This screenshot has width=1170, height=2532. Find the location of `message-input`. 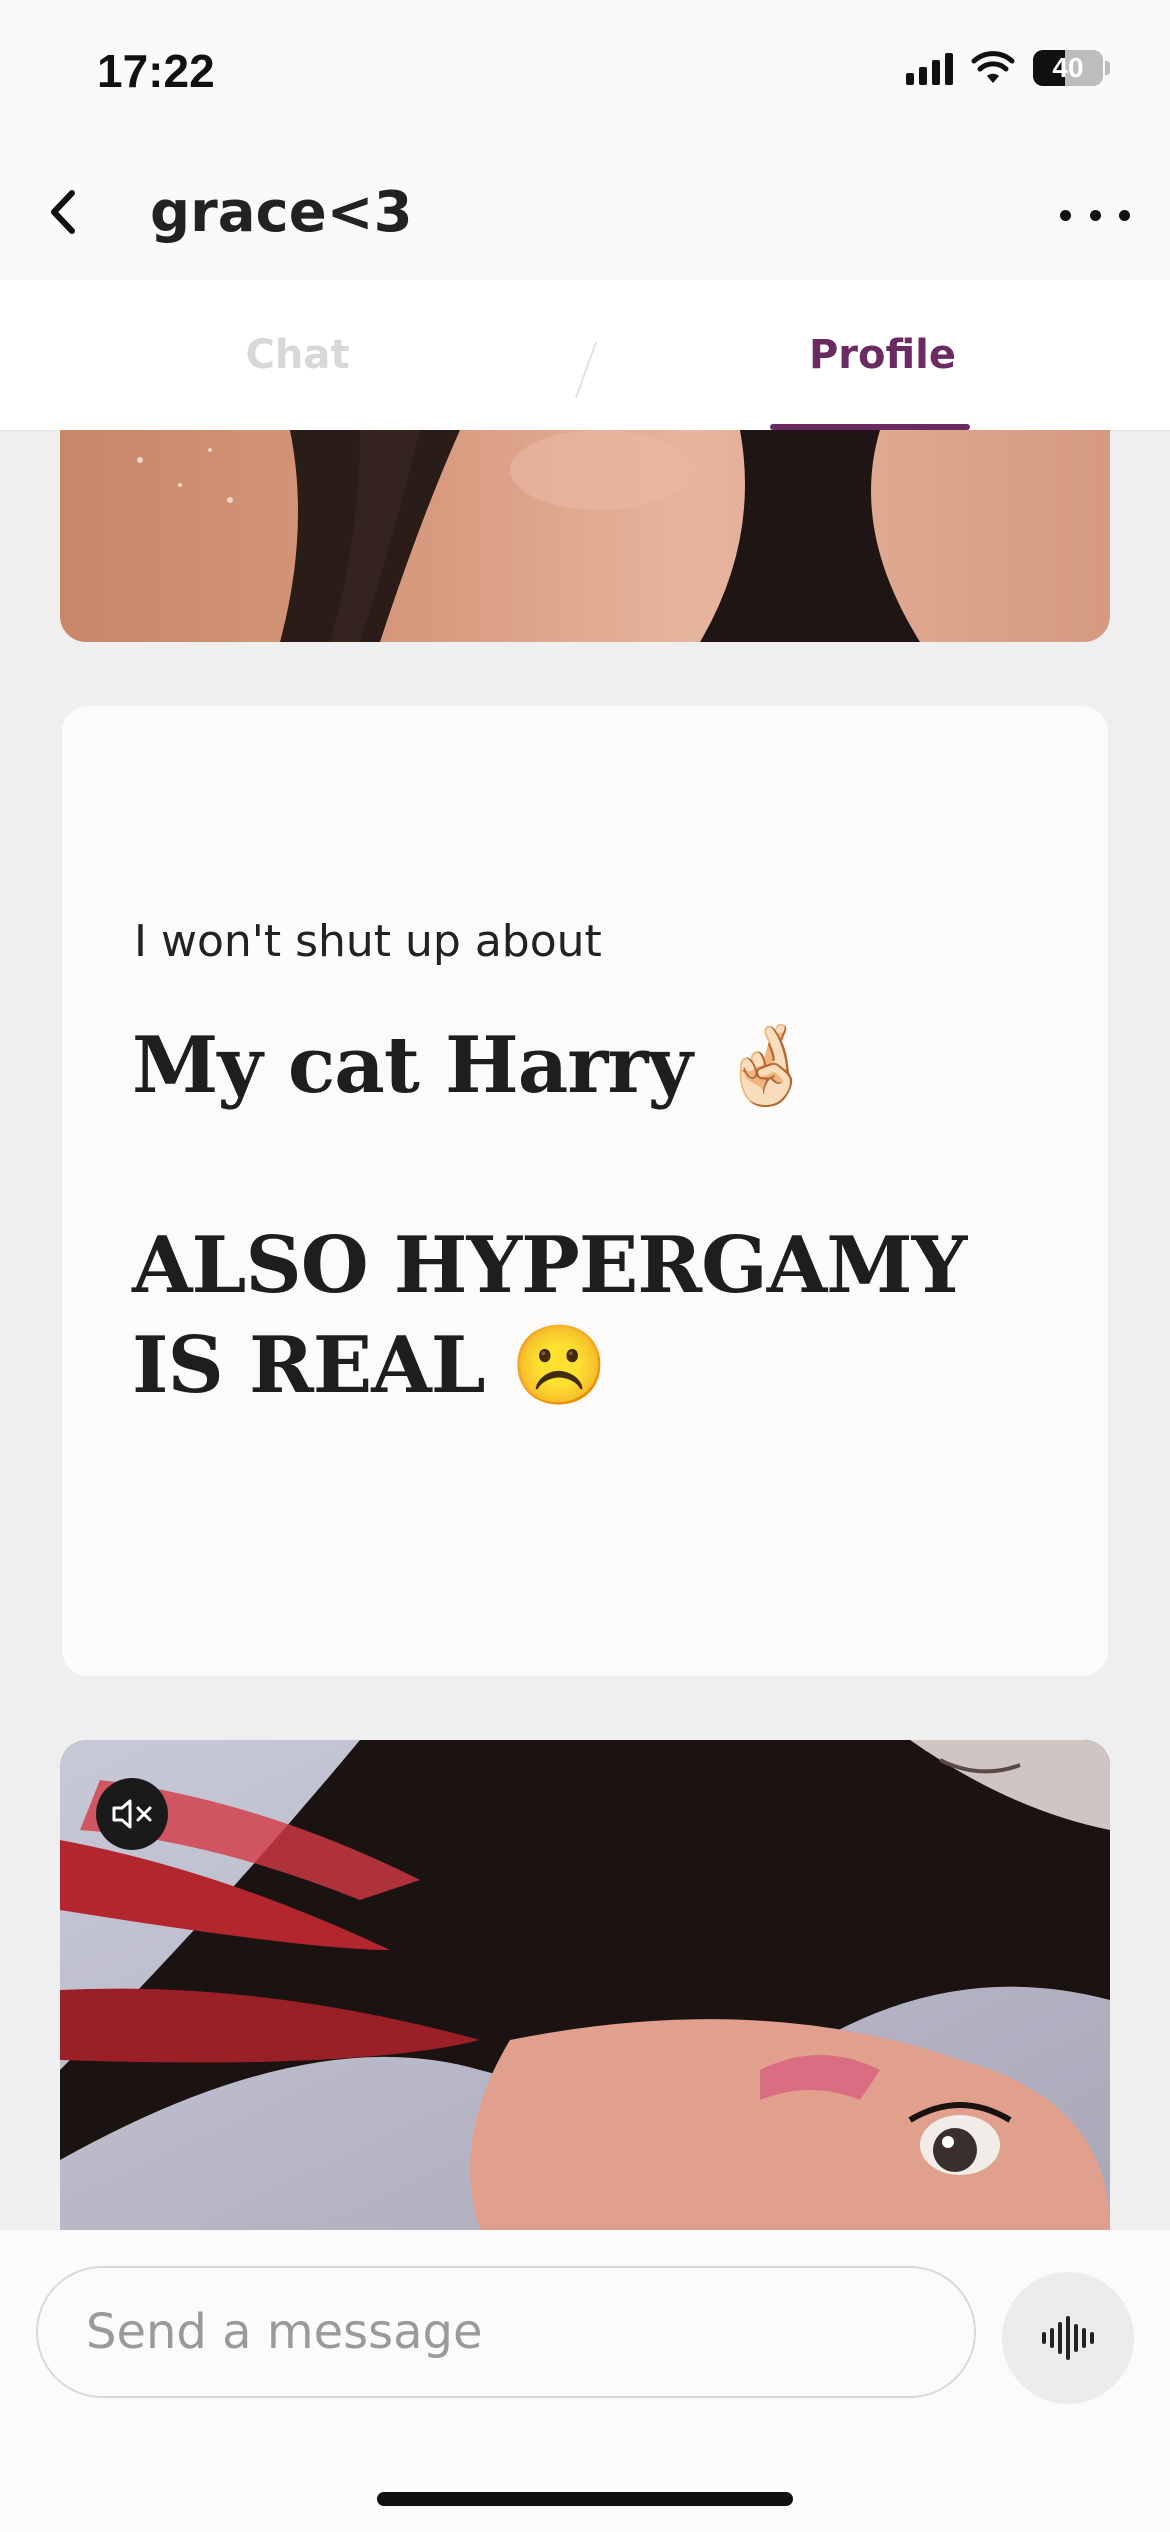

message-input is located at coordinates (506, 2332).